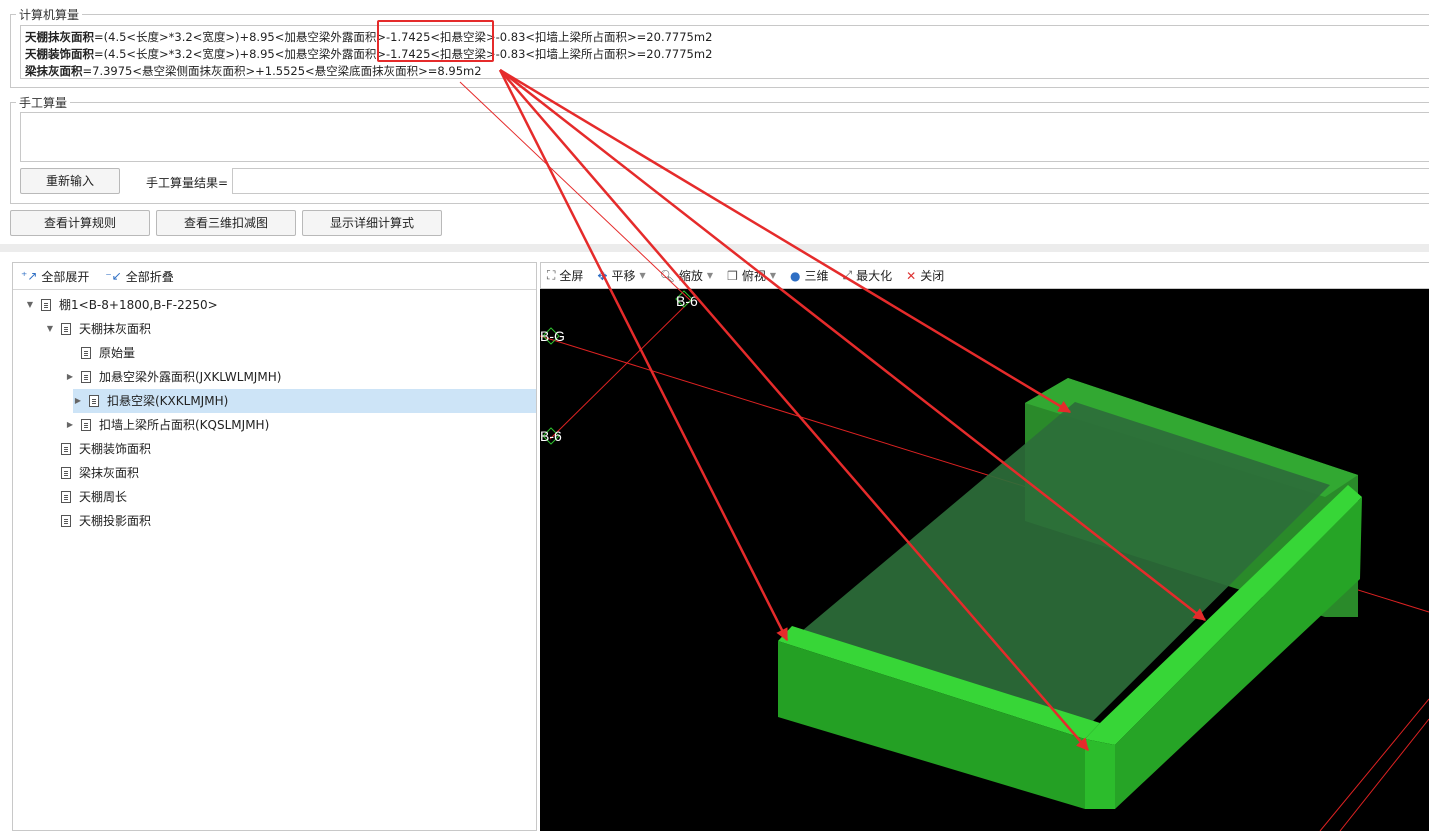  Describe the element at coordinates (70, 181) in the screenshot. I see `reinput-button: 重新输入` at that location.